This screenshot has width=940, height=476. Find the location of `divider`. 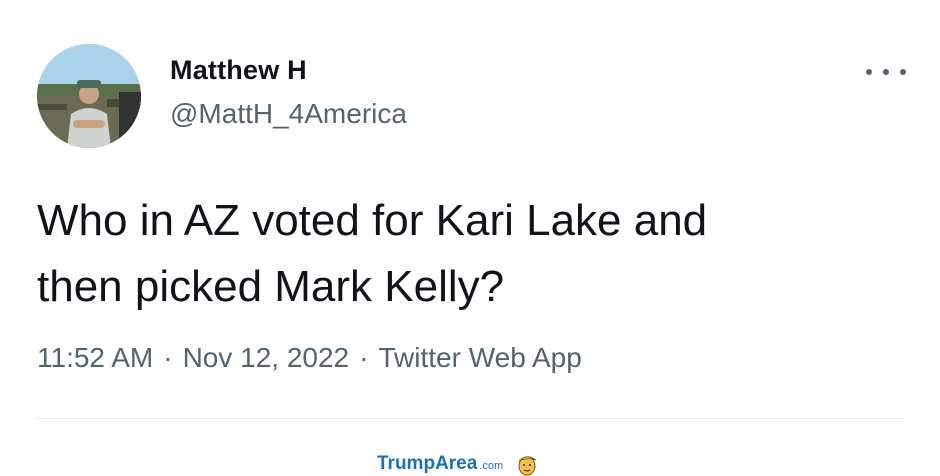

divider is located at coordinates (471, 418).